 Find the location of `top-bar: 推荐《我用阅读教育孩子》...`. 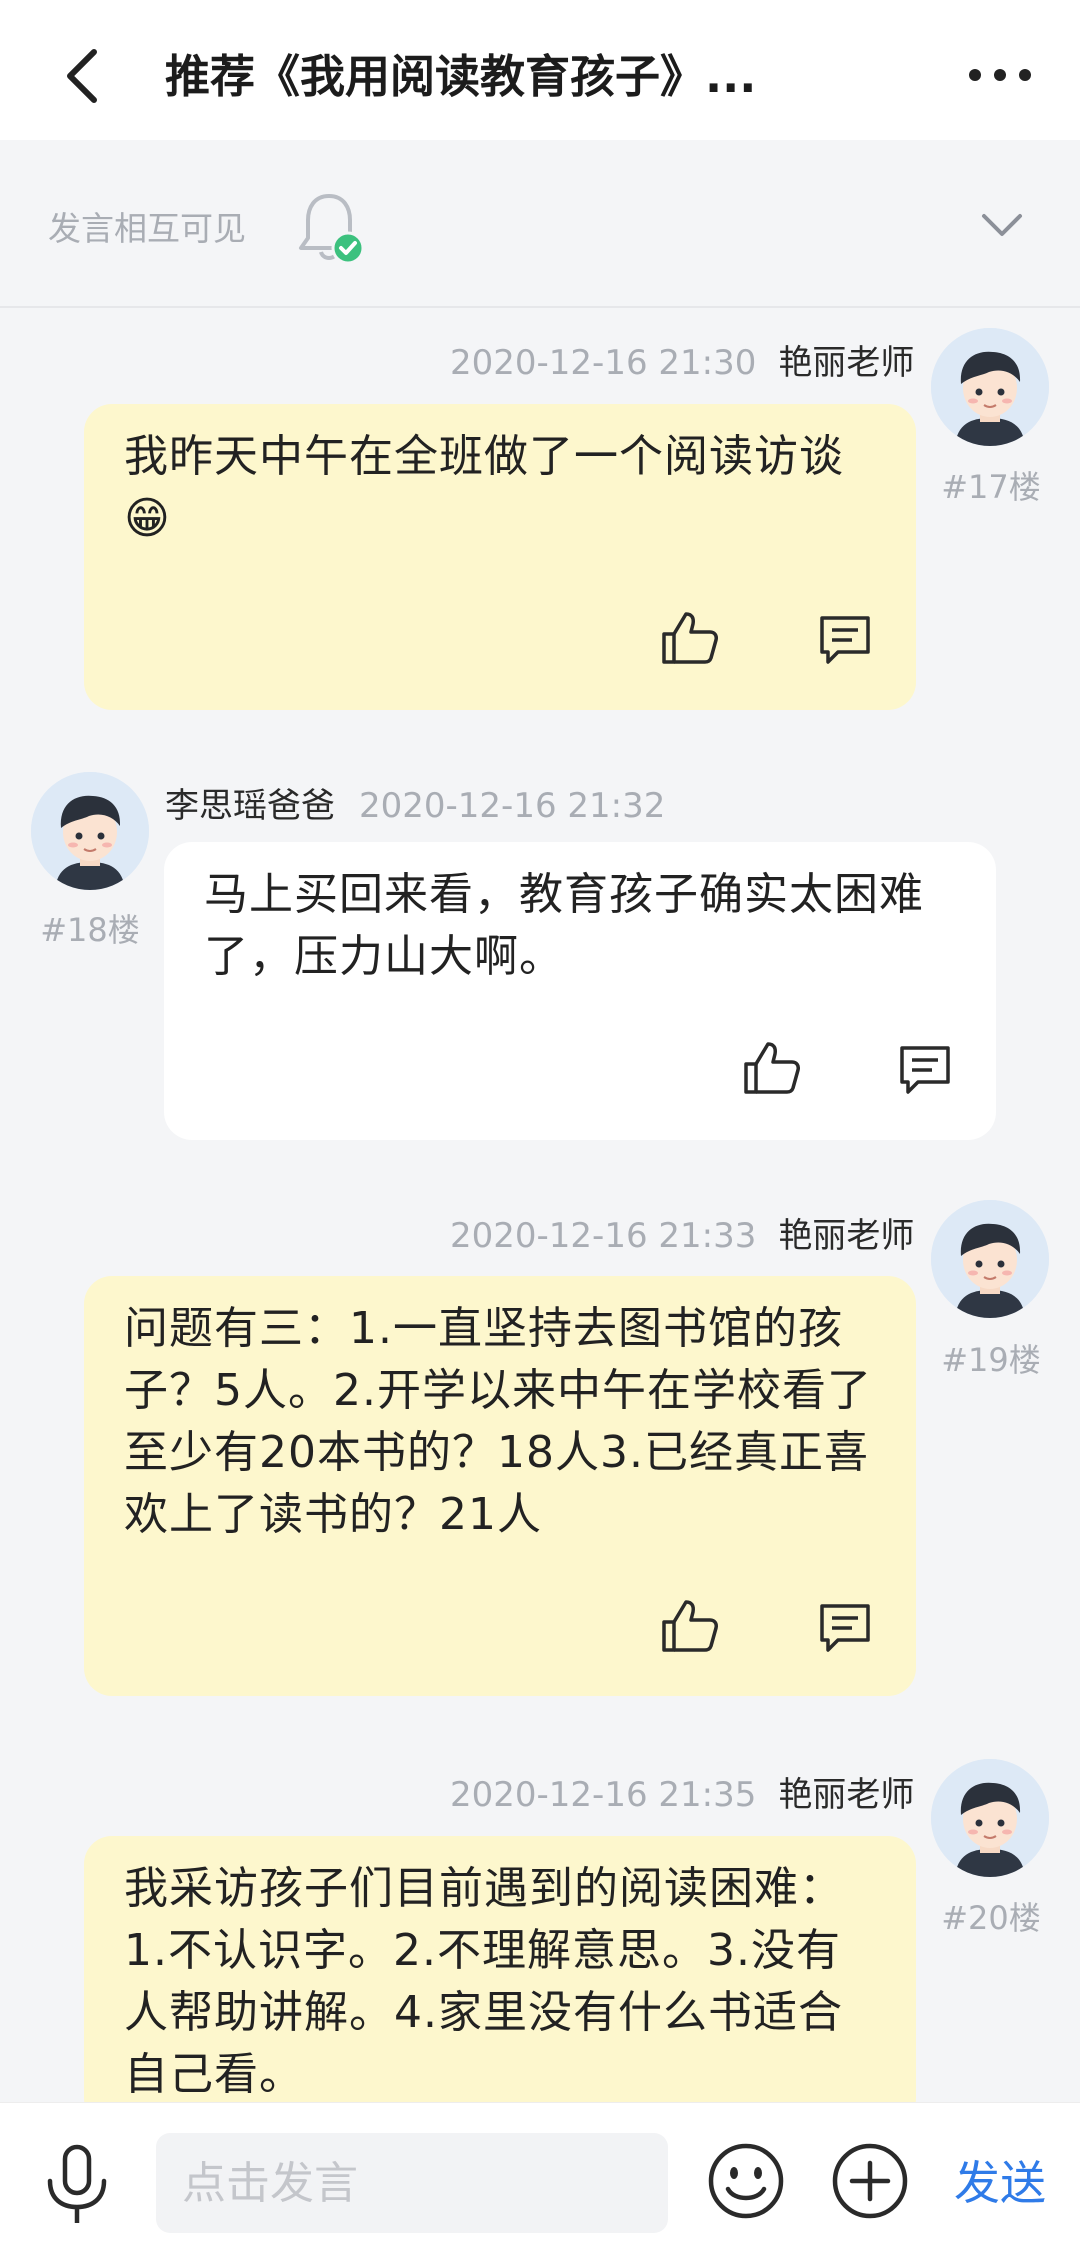

top-bar: 推荐《我用阅读教育孩子》... is located at coordinates (540, 70).